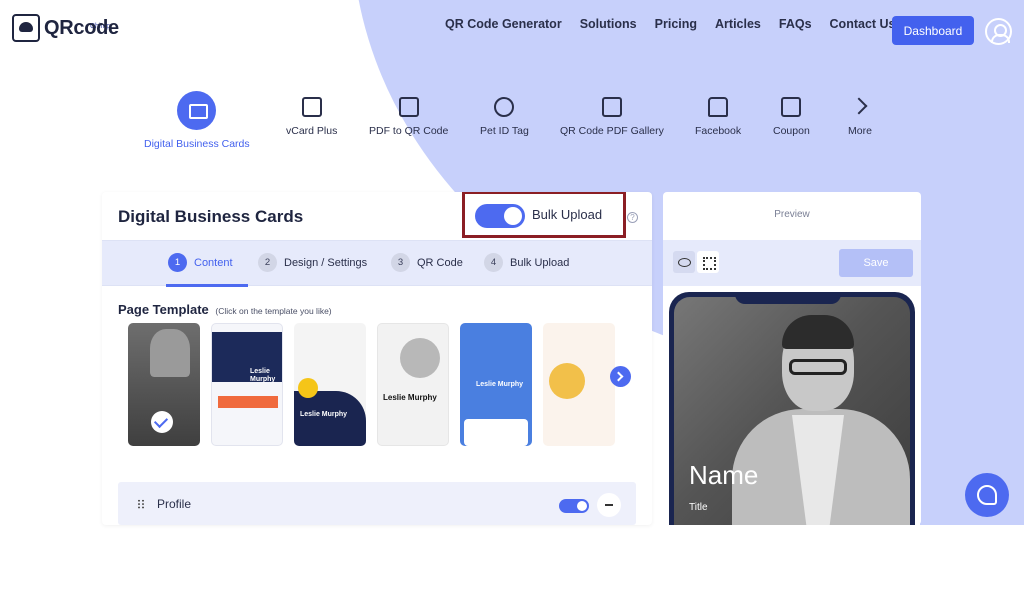 Image resolution: width=1024 pixels, height=615 pixels. I want to click on pdf-gallery-icon, so click(611, 107).